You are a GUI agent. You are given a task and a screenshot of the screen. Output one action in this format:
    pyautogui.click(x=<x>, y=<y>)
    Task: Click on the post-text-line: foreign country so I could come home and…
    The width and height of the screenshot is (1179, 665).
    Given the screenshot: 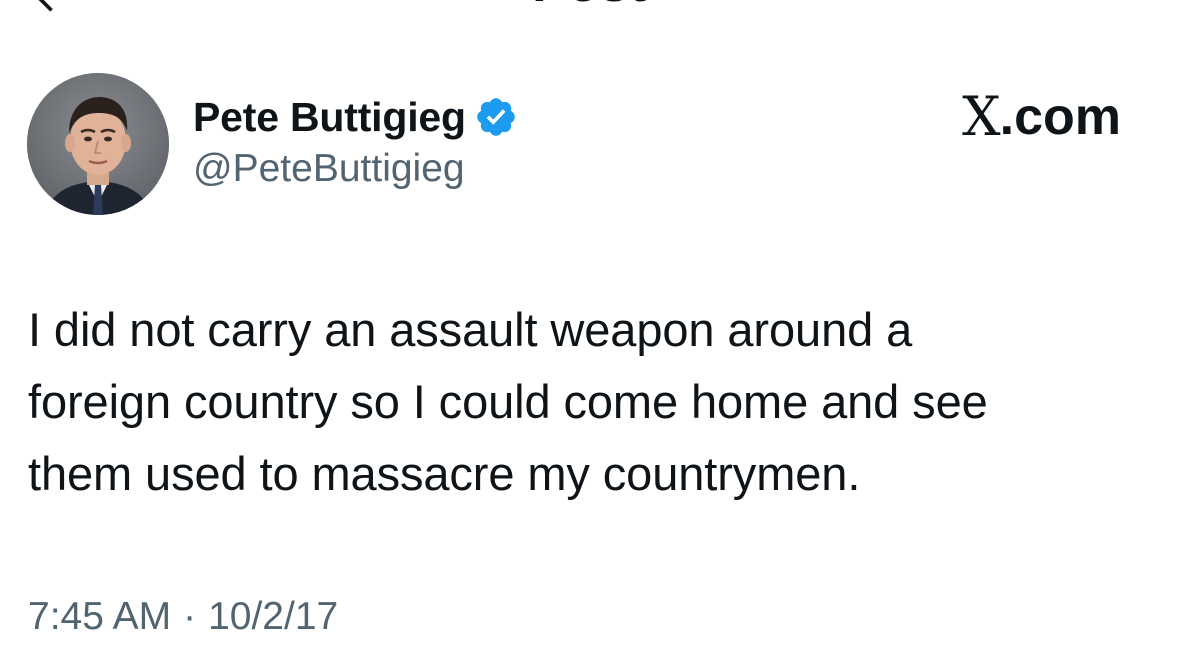 What is the action you would take?
    pyautogui.click(x=508, y=401)
    